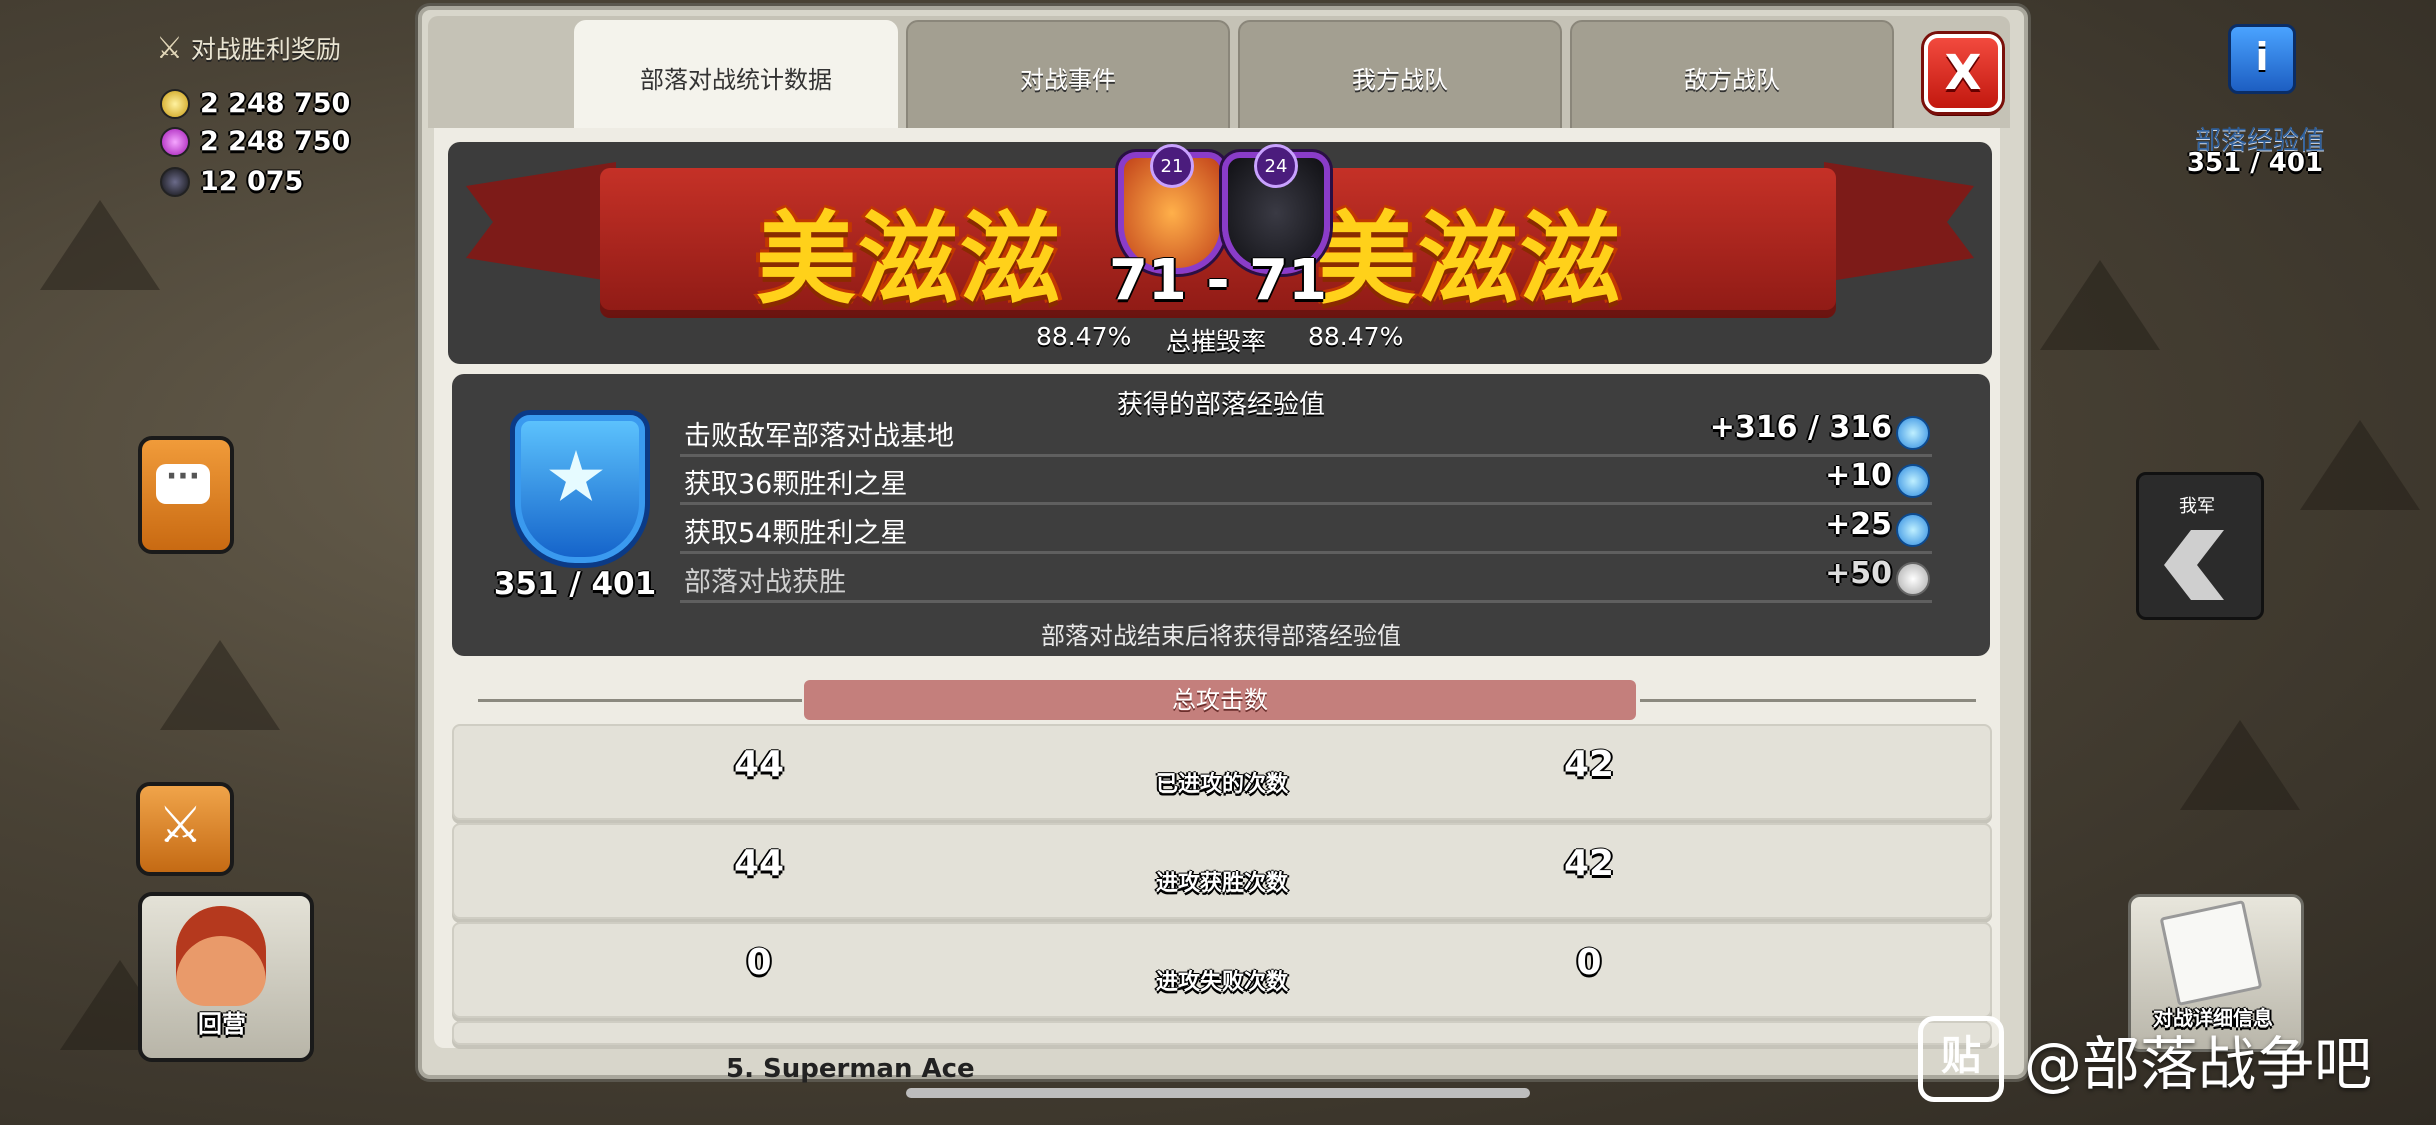 Image resolution: width=2436 pixels, height=1125 pixels. What do you see at coordinates (1961, 1059) in the screenshot?
I see `tieba-logo-icon: 贴` at bounding box center [1961, 1059].